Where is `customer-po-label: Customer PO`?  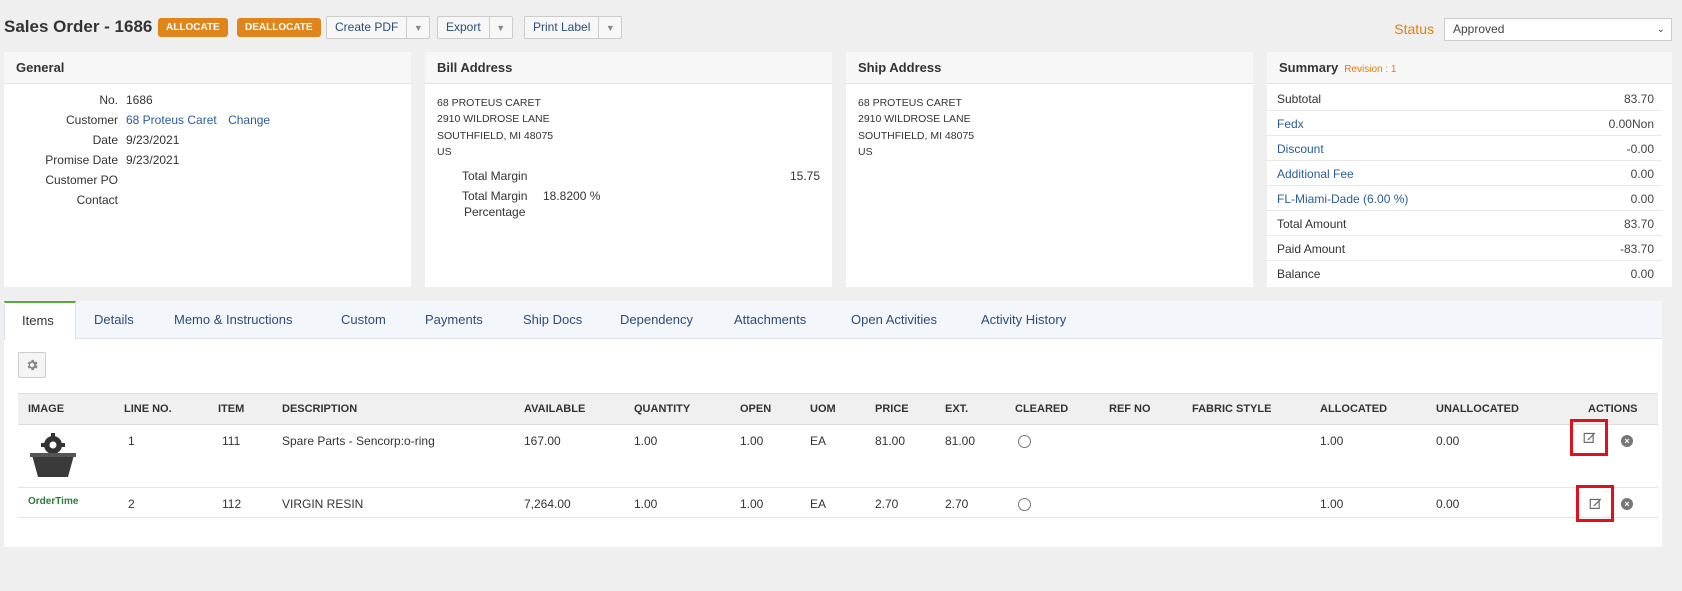
customer-po-label: Customer PO is located at coordinates (81, 180).